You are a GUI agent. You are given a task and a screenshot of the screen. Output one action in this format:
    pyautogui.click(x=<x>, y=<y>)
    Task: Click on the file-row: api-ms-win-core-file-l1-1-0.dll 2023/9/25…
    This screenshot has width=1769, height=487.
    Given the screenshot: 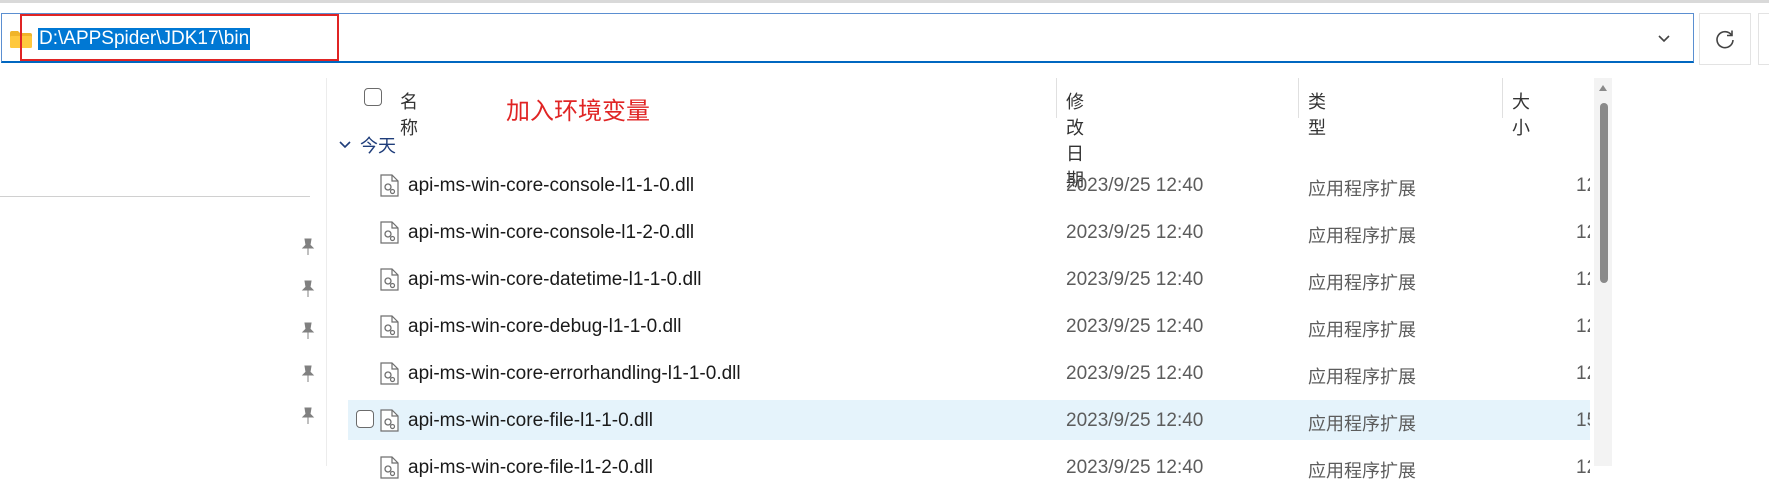 What is the action you would take?
    pyautogui.click(x=969, y=420)
    